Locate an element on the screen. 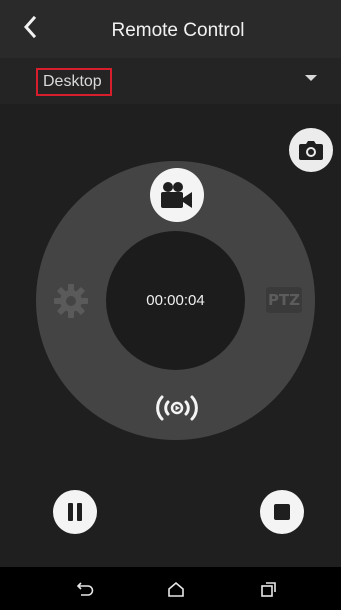 The height and width of the screenshot is (610, 341). nav-back-button is located at coordinates (85, 589).